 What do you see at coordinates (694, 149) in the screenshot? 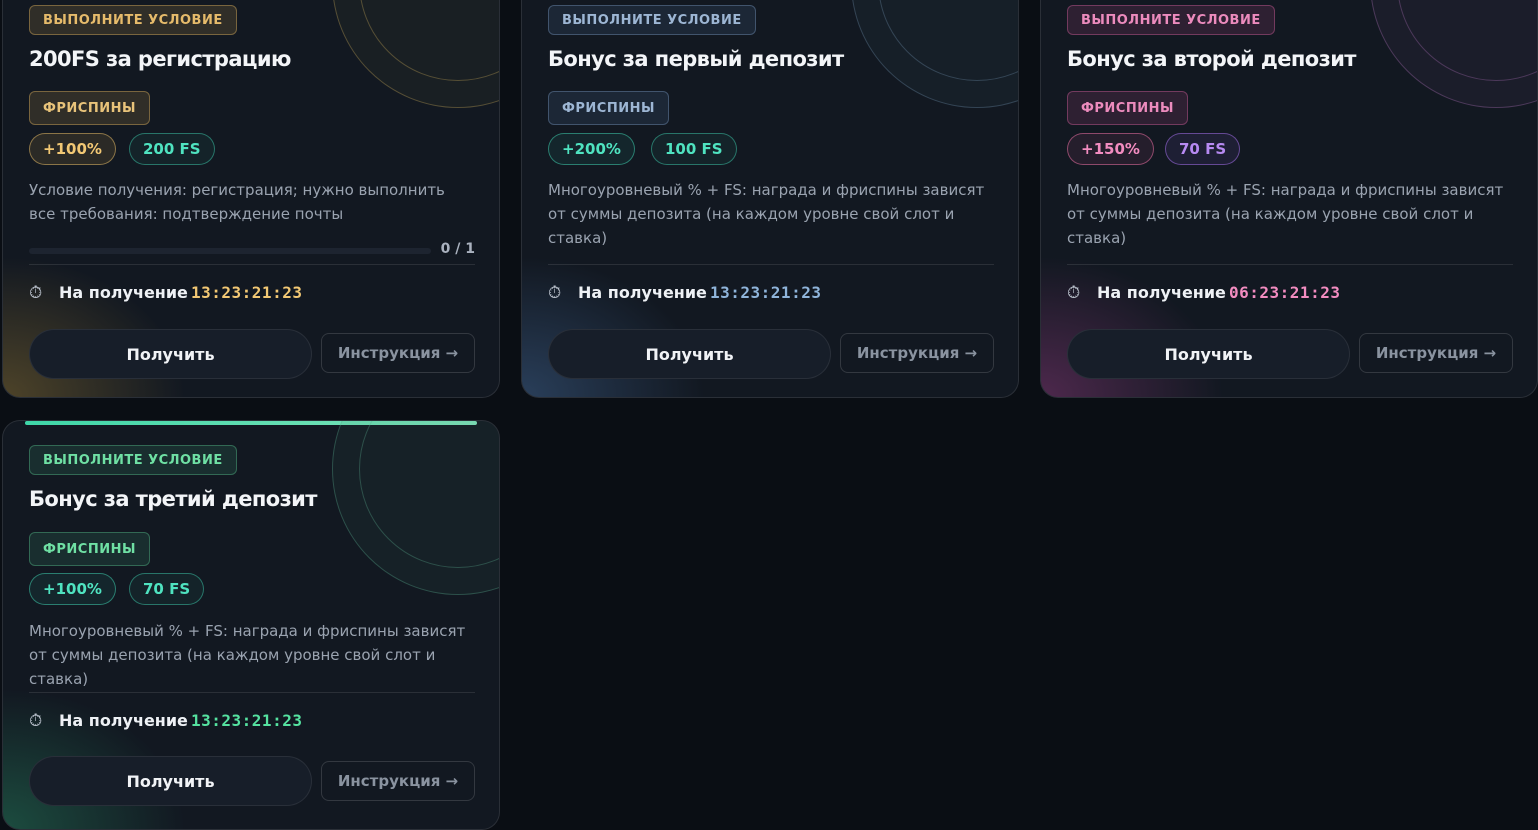
I see `freespins-pill: 100 FS` at bounding box center [694, 149].